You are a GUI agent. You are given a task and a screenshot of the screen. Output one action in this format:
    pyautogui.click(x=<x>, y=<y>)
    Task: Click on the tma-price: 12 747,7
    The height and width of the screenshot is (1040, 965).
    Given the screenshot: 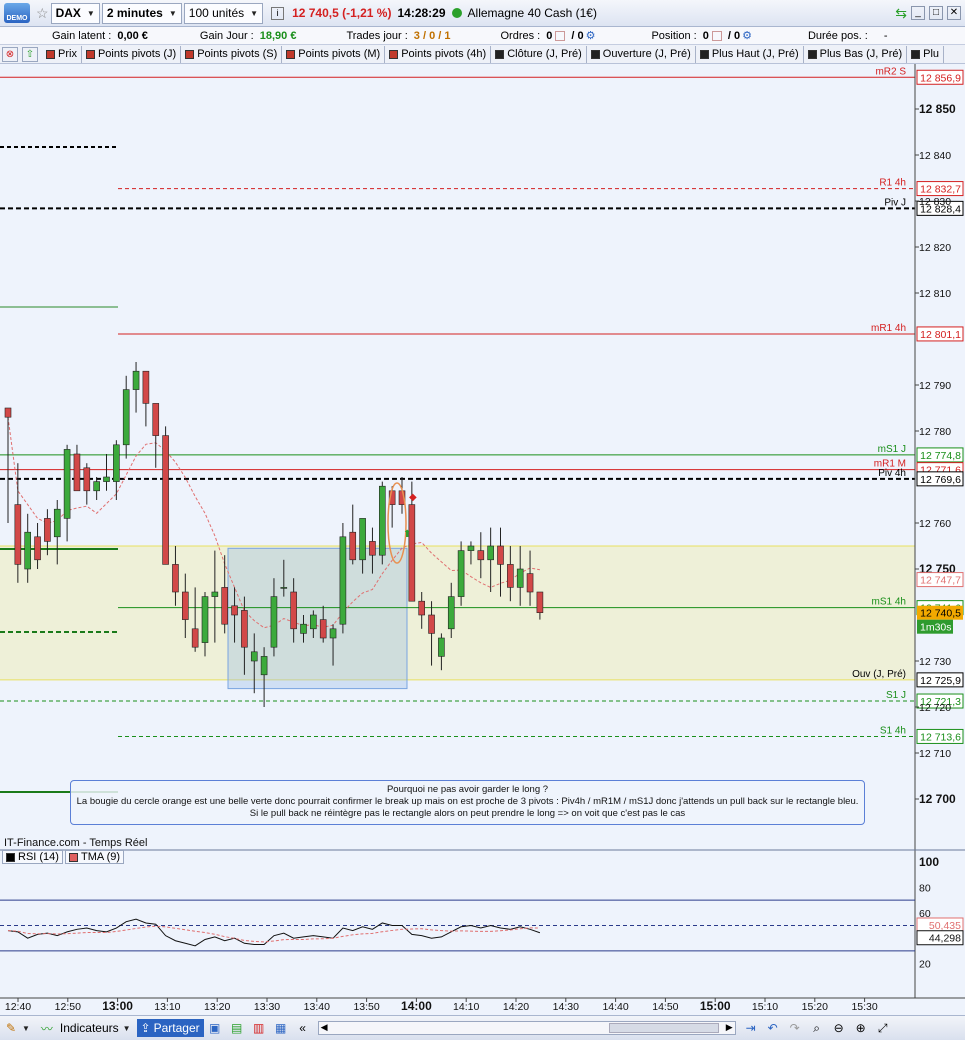 What is the action you would take?
    pyautogui.click(x=940, y=581)
    